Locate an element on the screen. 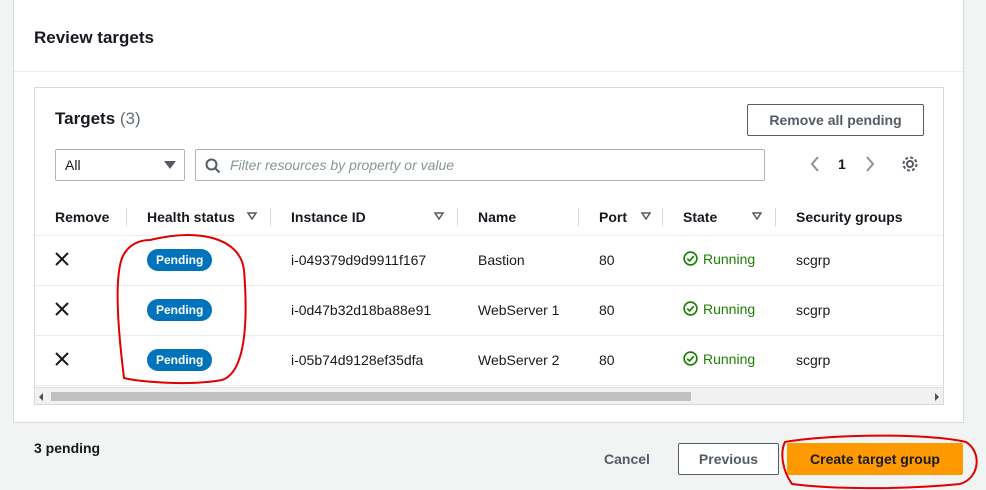  chevron-left-icon is located at coordinates (815, 164).